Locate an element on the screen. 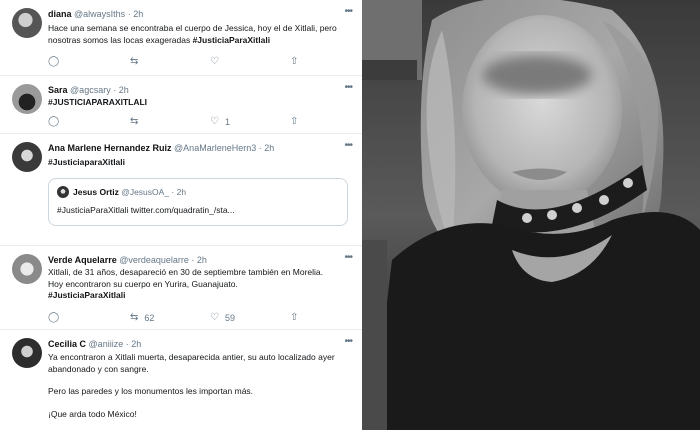 This screenshot has height=430, width=700. tweet-header: Verde Aquelarre @verdeaquelarre · 2h is located at coordinates (195, 260).